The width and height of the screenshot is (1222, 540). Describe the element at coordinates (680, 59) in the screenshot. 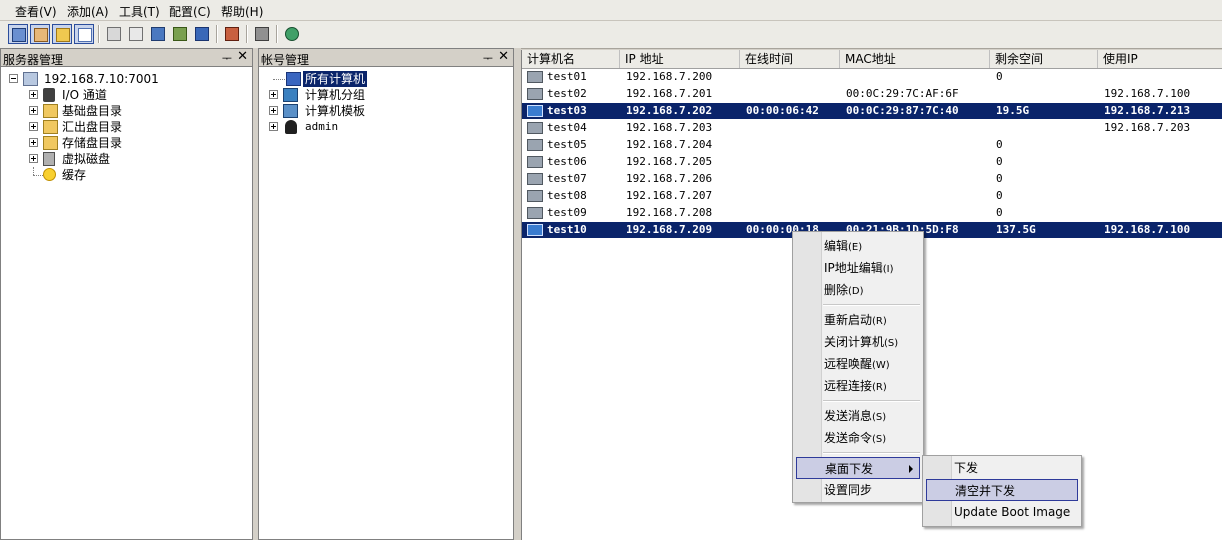

I see `column-header-ip: IP 地址` at that location.